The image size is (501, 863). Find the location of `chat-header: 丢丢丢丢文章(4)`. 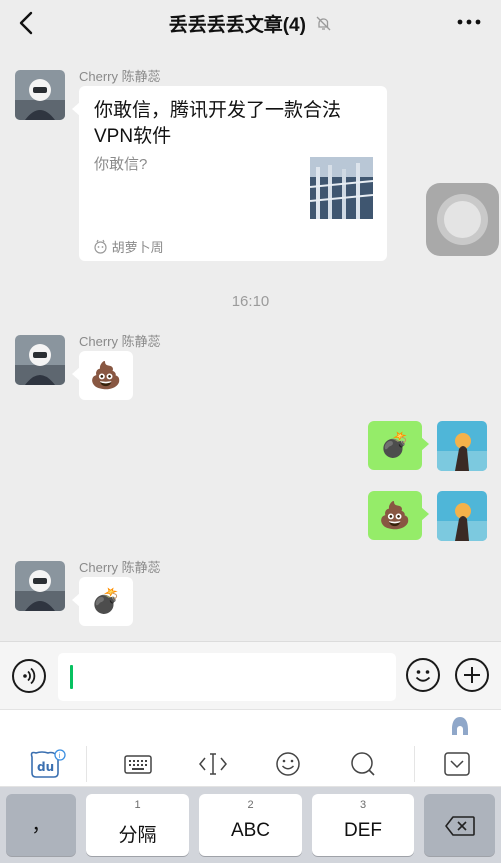

chat-header: 丢丢丢丢文章(4) is located at coordinates (250, 23).